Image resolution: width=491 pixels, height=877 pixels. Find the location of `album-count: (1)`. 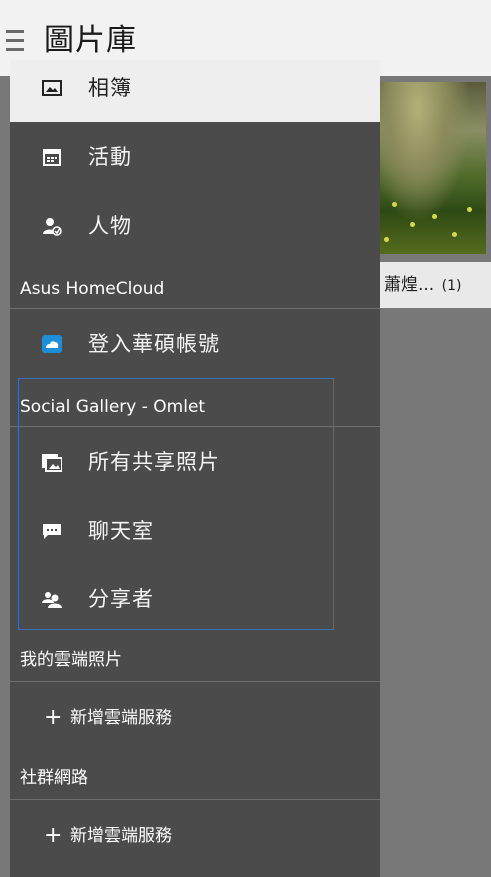

album-count: (1) is located at coordinates (451, 286).